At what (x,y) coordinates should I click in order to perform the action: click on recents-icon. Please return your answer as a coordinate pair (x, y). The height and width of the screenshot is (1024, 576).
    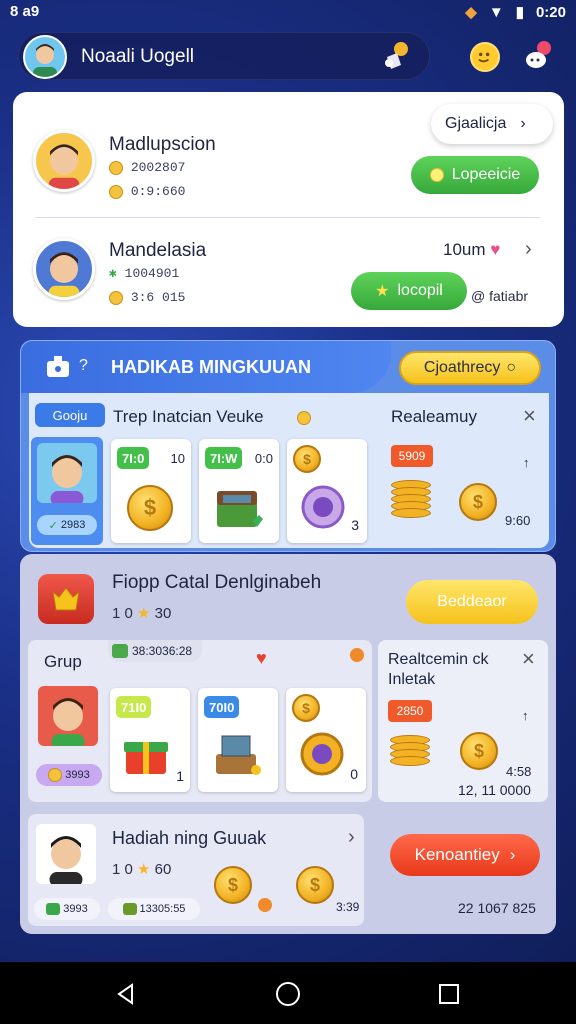
    Looking at the image, I should click on (449, 994).